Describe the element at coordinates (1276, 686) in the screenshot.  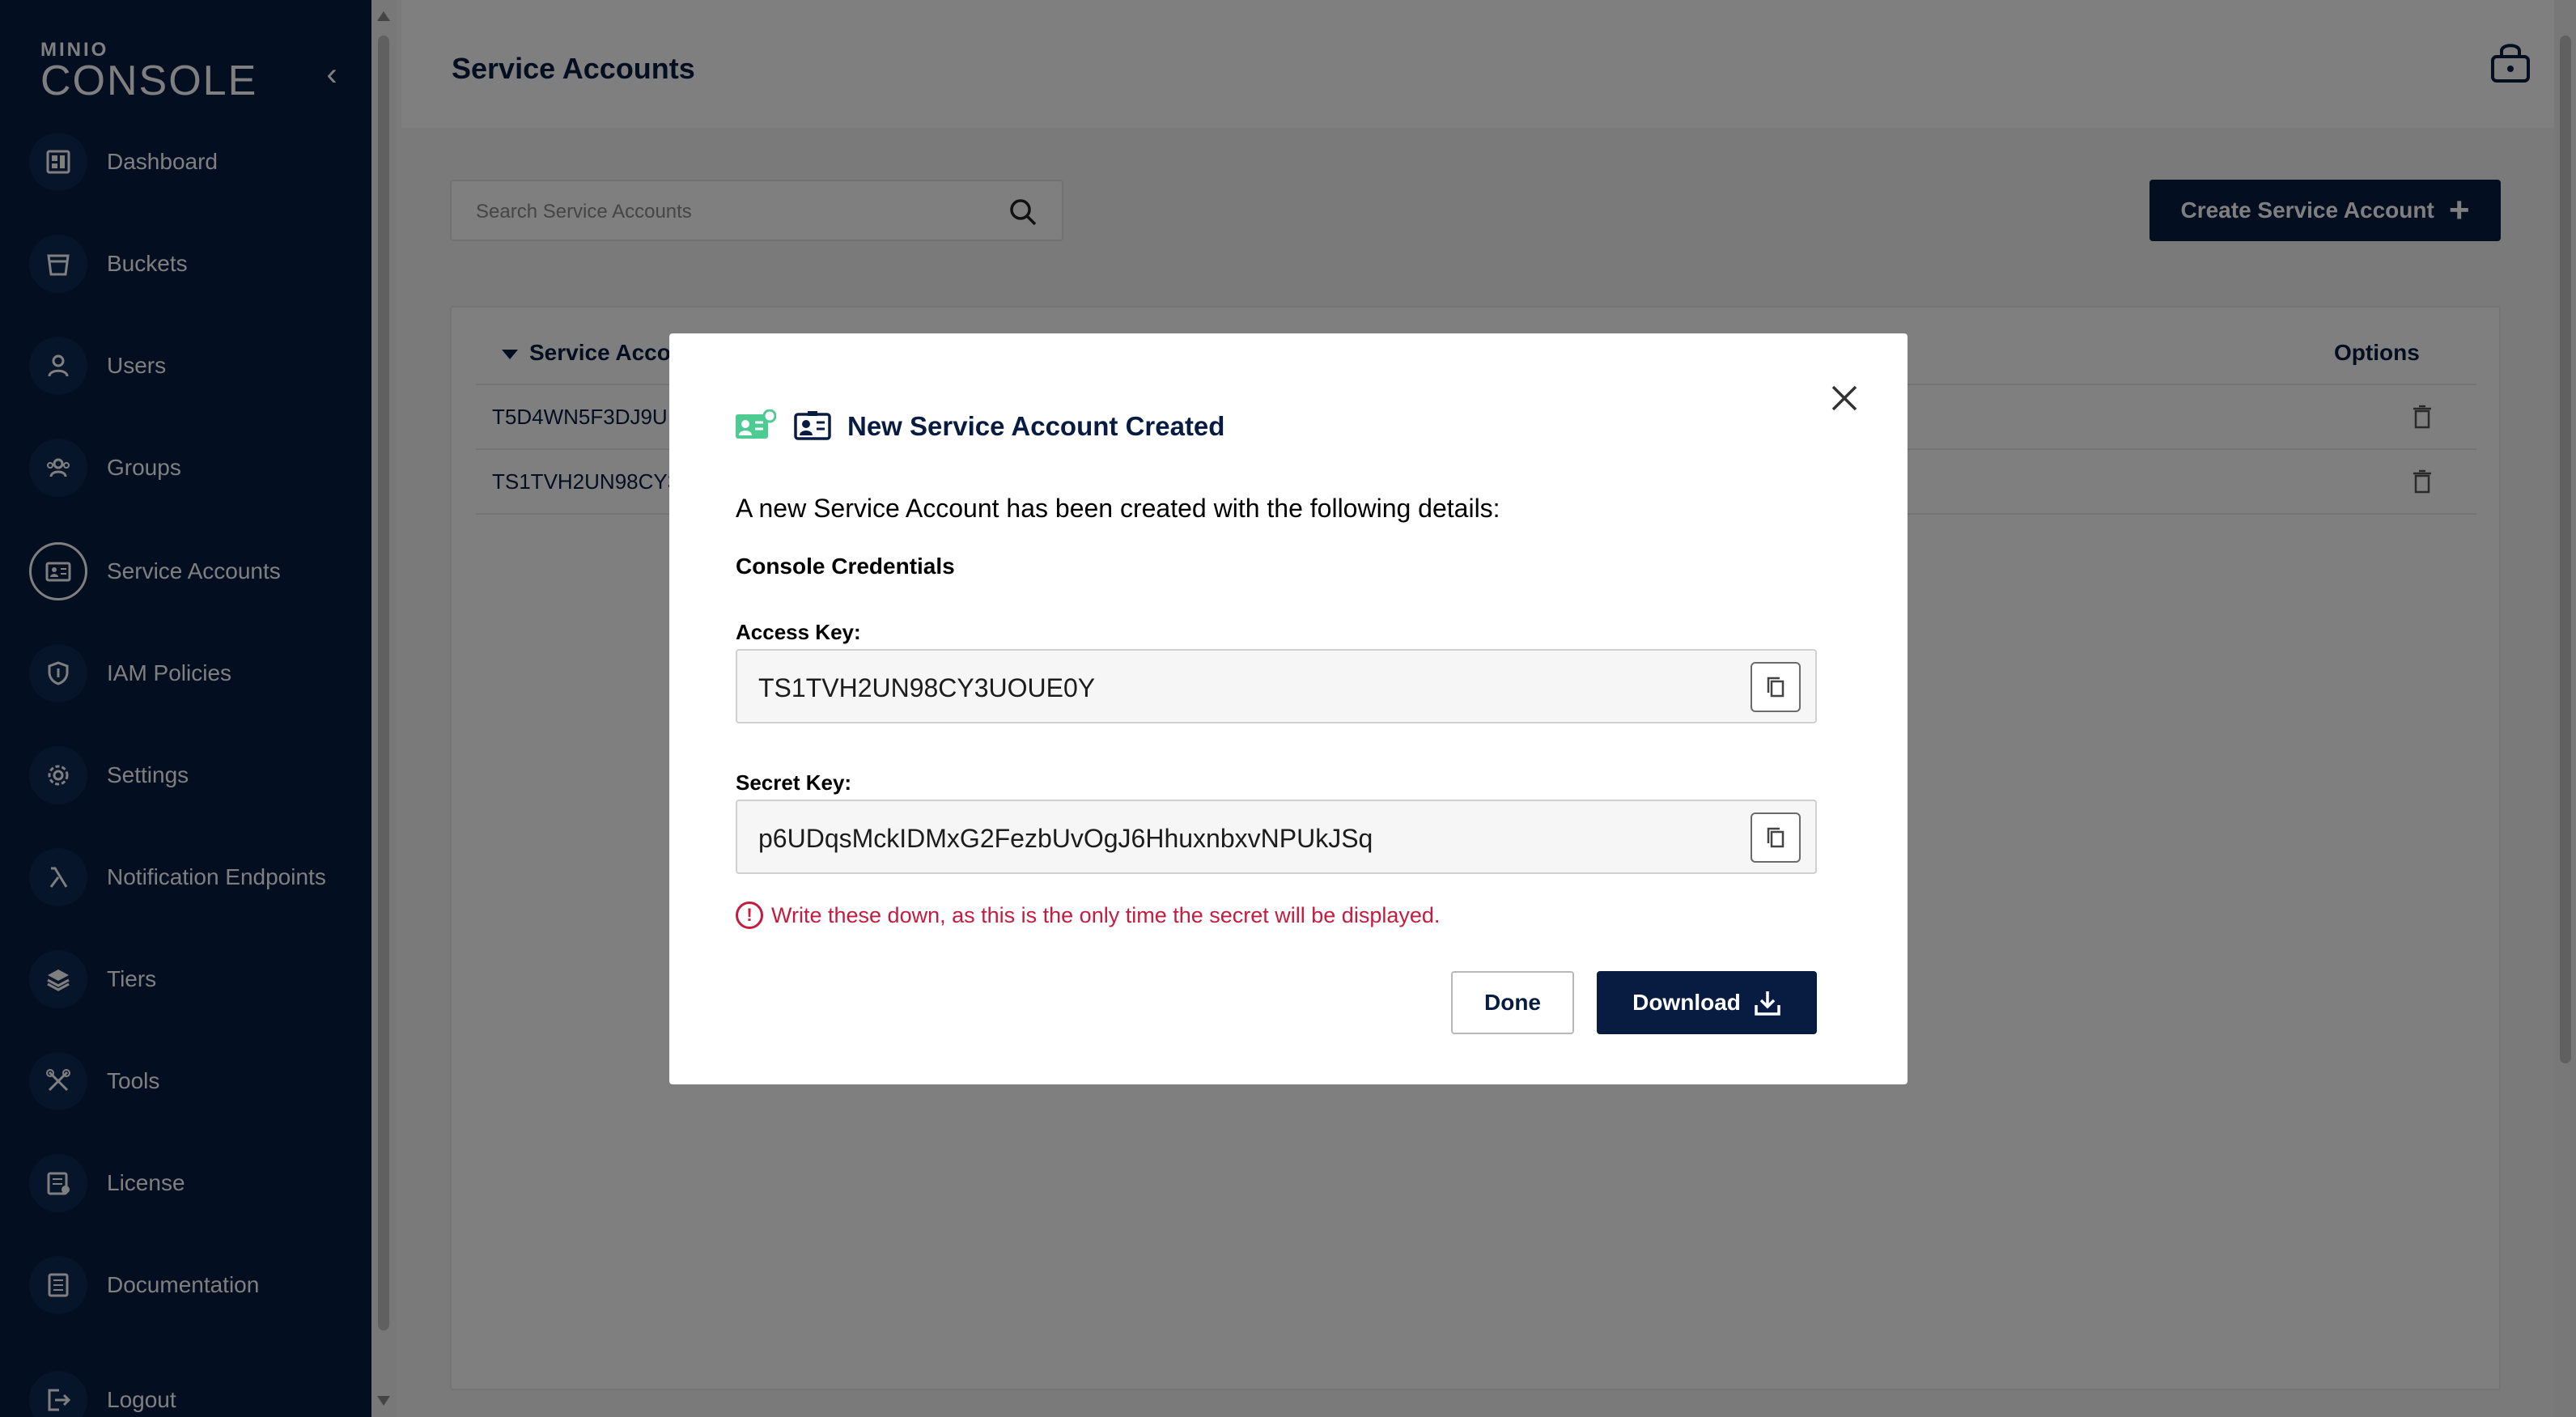
I see `access-key-field: TS1TVH2UN98CY3UOUE0Y` at that location.